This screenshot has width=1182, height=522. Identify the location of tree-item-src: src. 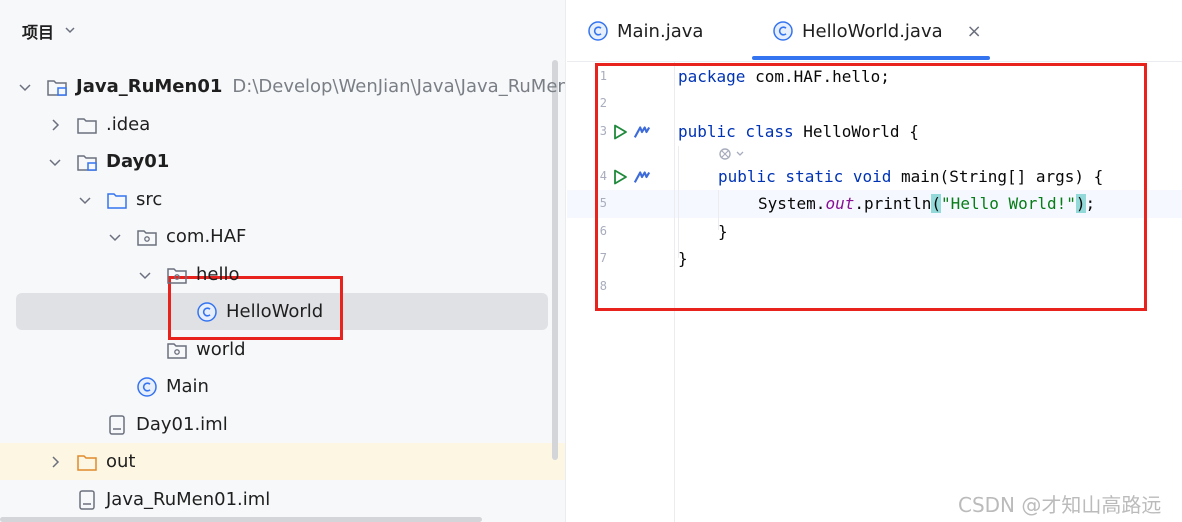
(275, 199).